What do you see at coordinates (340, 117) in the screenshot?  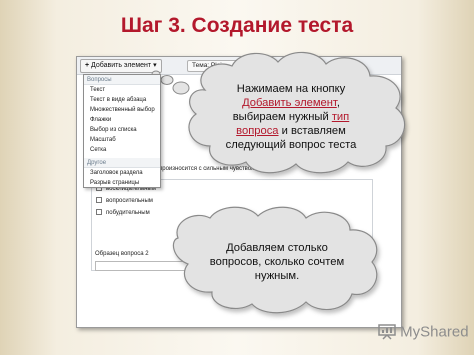 I see `question-type-link: тип` at bounding box center [340, 117].